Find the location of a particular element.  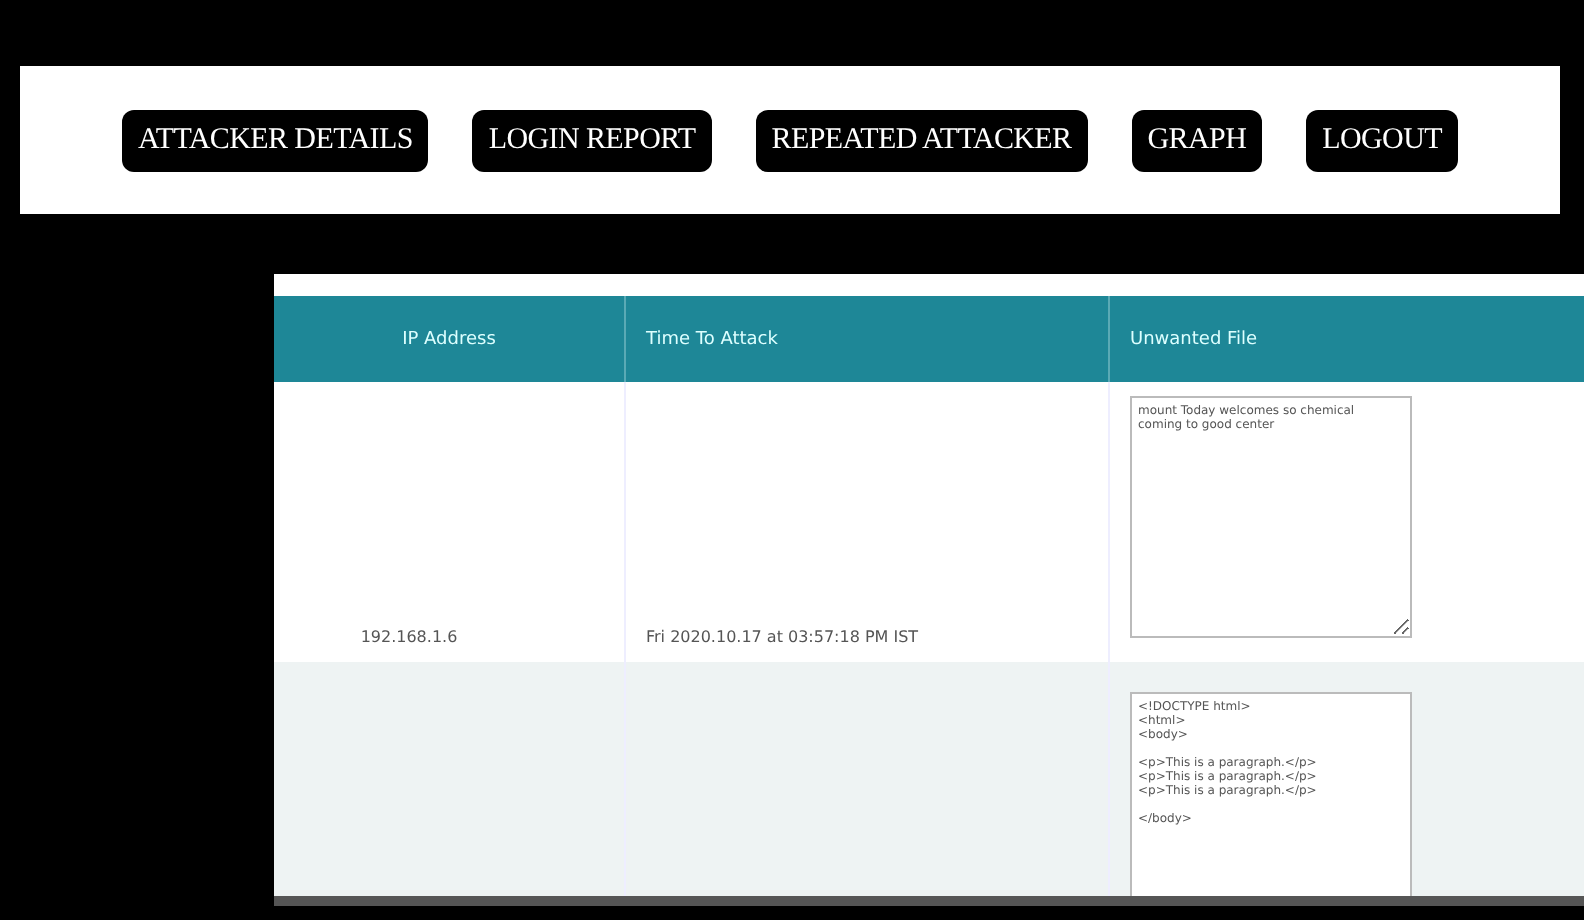

column-header: Time To Attack is located at coordinates (868, 339).